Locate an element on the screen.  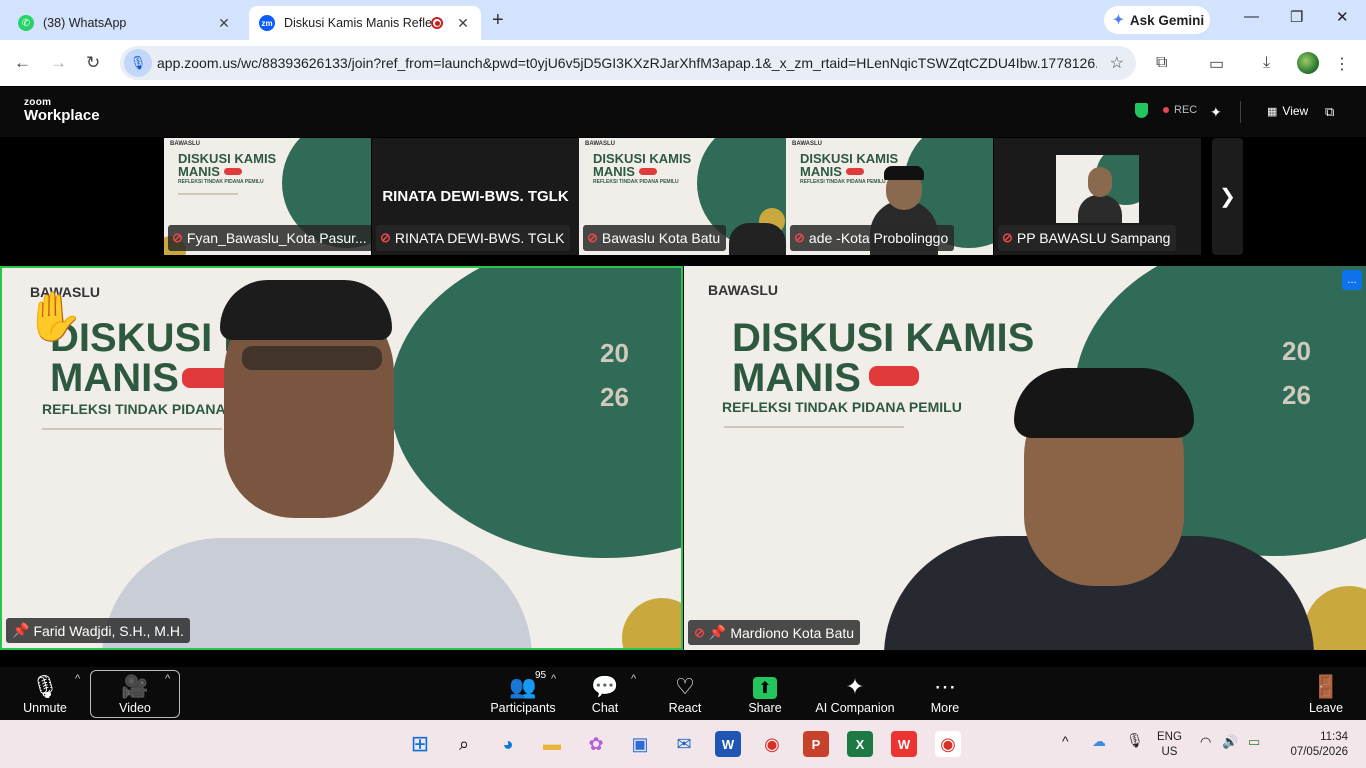
audio-options-caret: ^ is located at coordinates (77, 679).